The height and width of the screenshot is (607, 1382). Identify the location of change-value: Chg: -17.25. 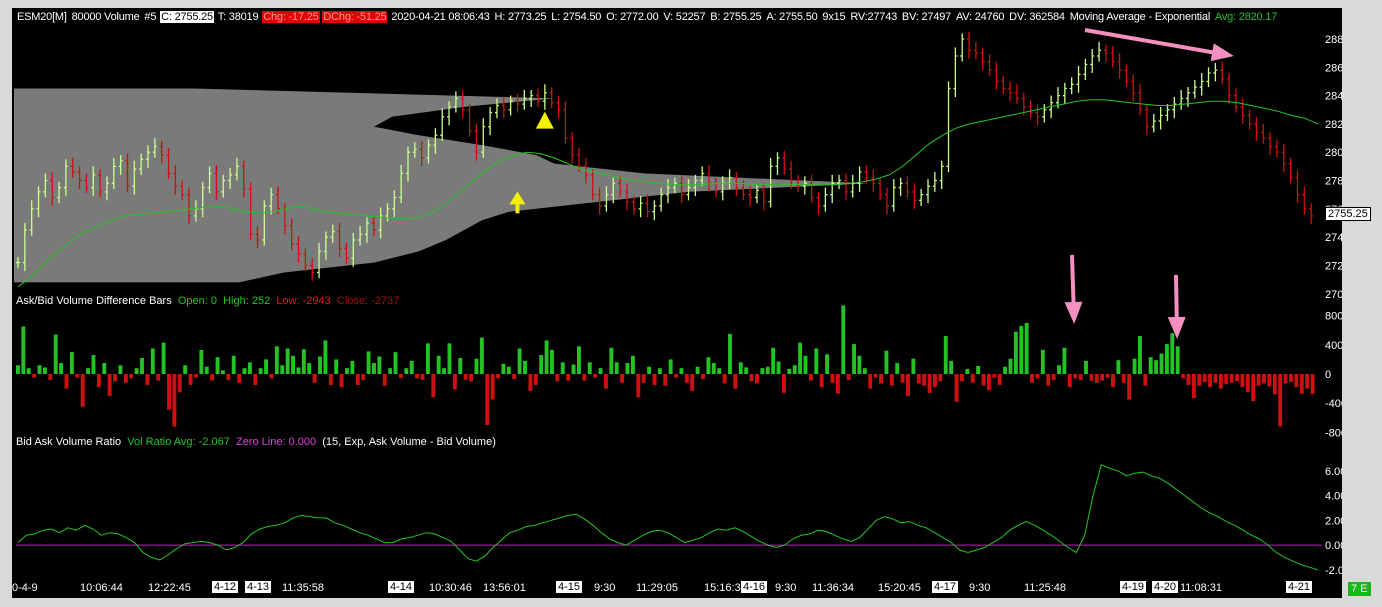
(291, 17).